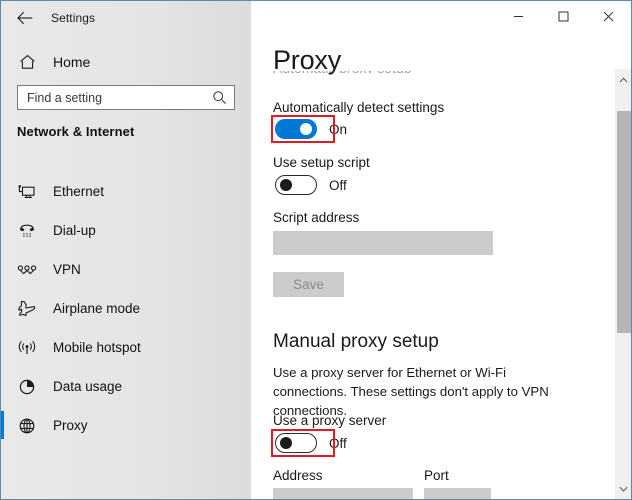 The image size is (632, 500). What do you see at coordinates (316, 217) in the screenshot?
I see `script-address-label: Script address` at bounding box center [316, 217].